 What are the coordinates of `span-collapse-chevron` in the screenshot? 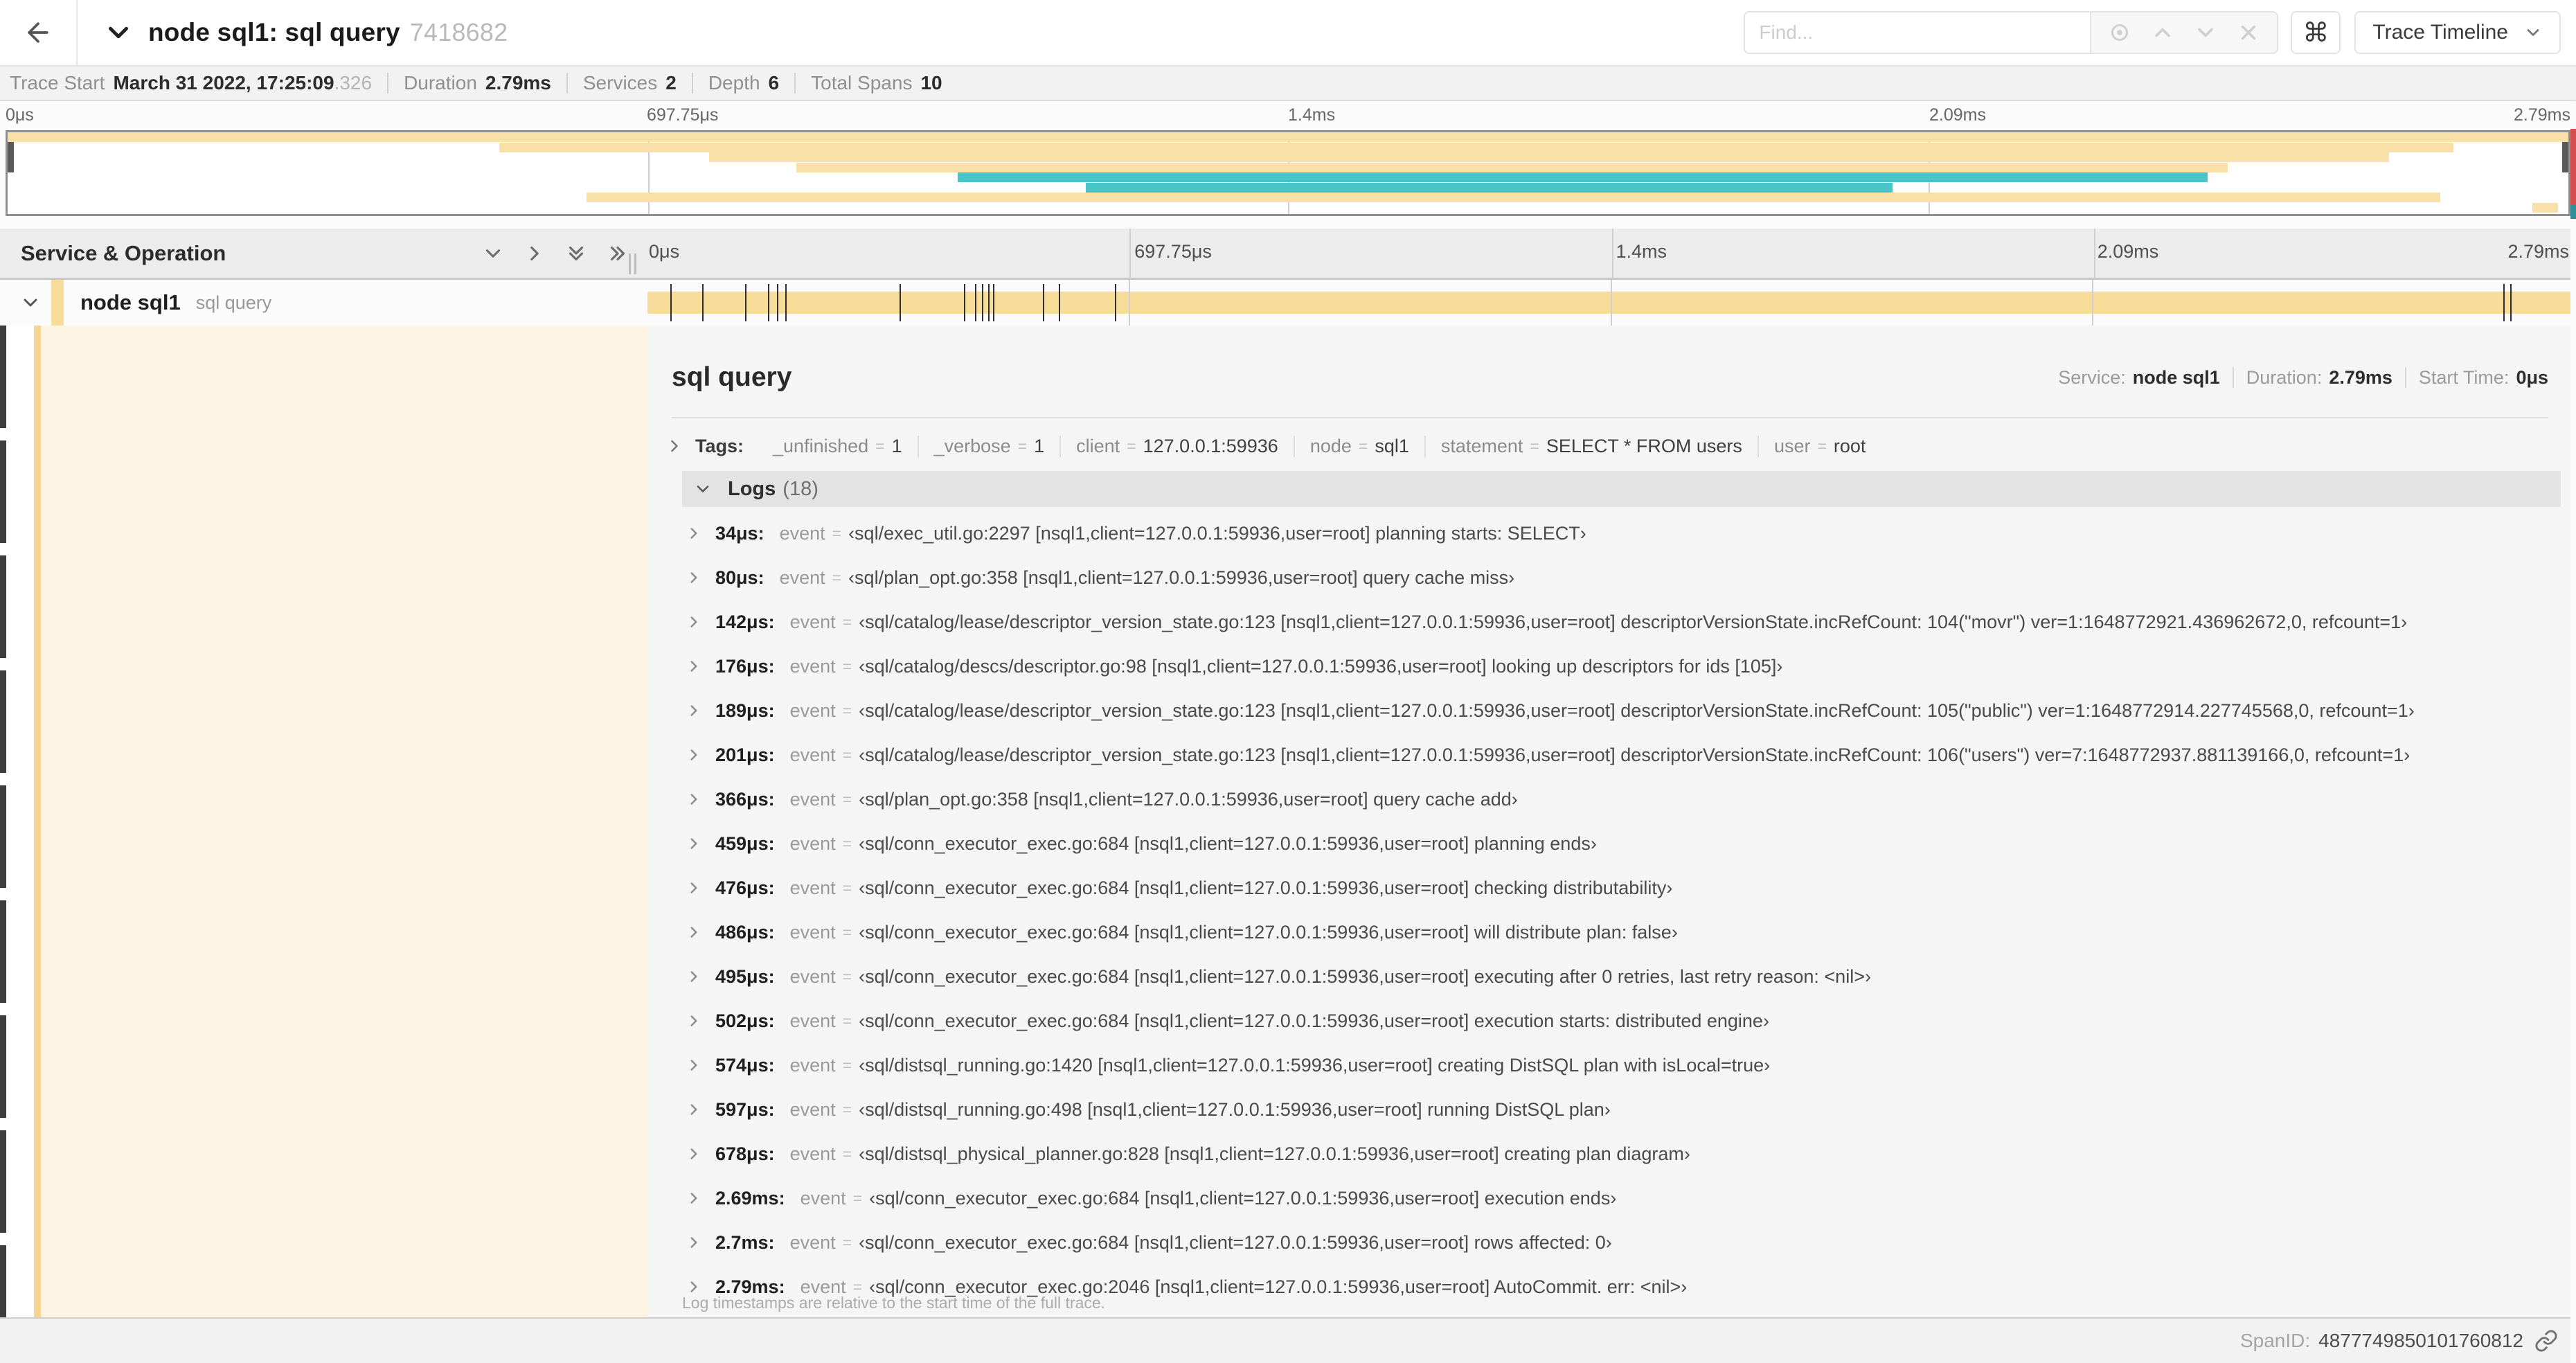 It's located at (31, 303).